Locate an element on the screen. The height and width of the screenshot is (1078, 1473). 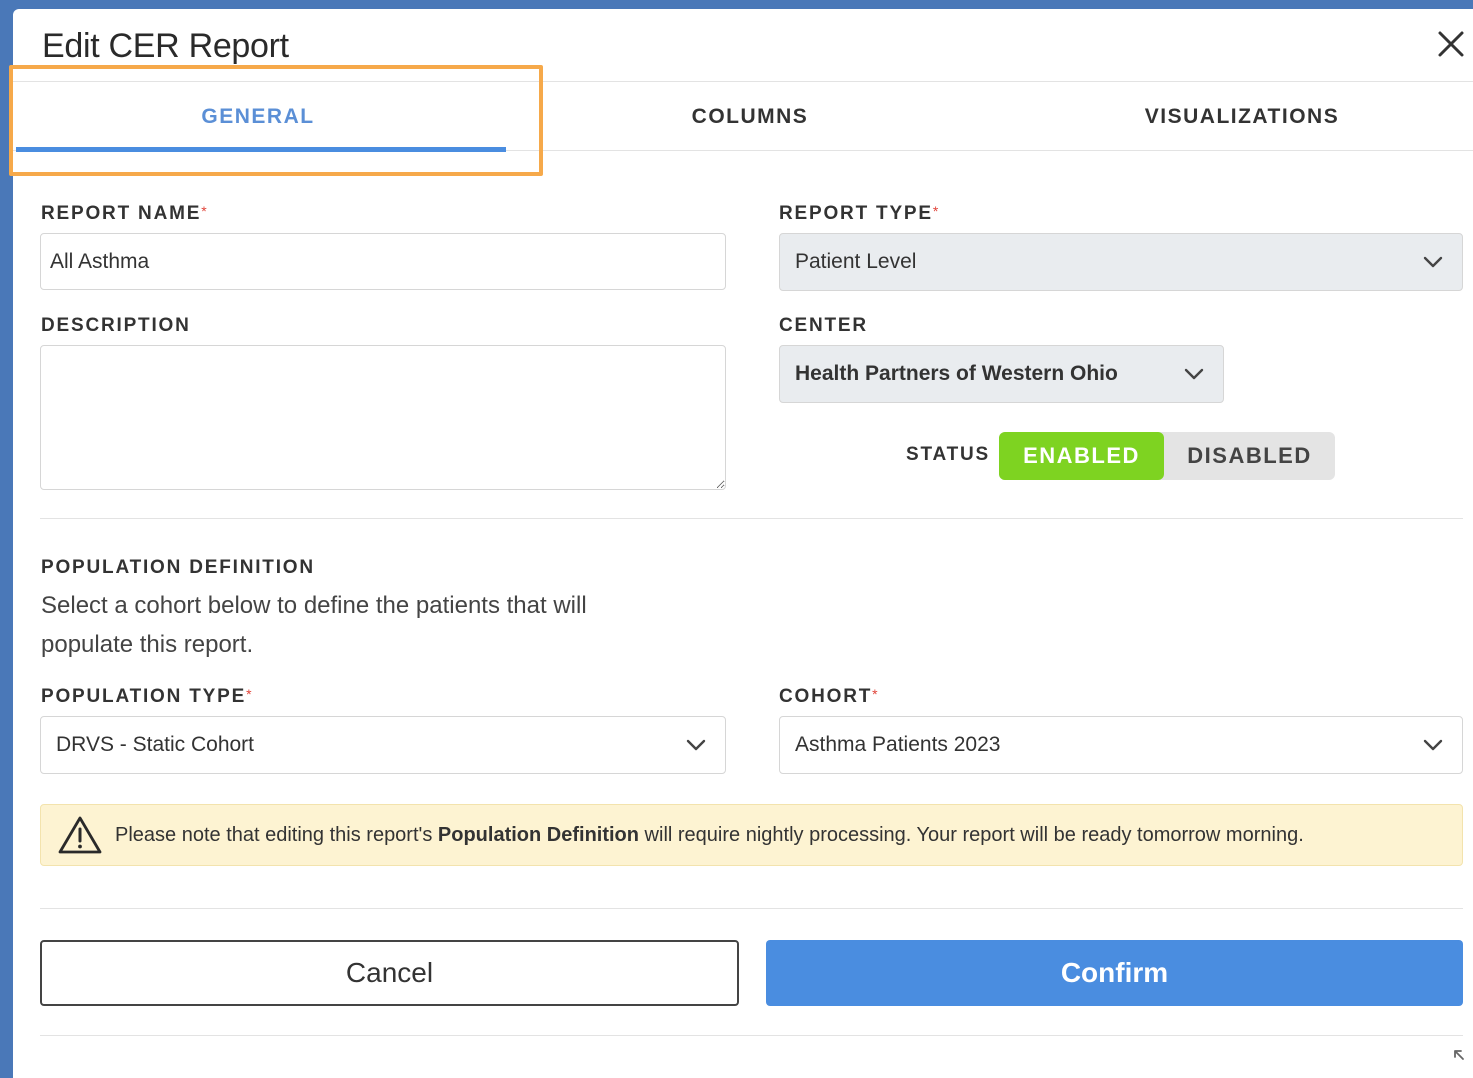
description-label: DESCRIPTION is located at coordinates (116, 325).